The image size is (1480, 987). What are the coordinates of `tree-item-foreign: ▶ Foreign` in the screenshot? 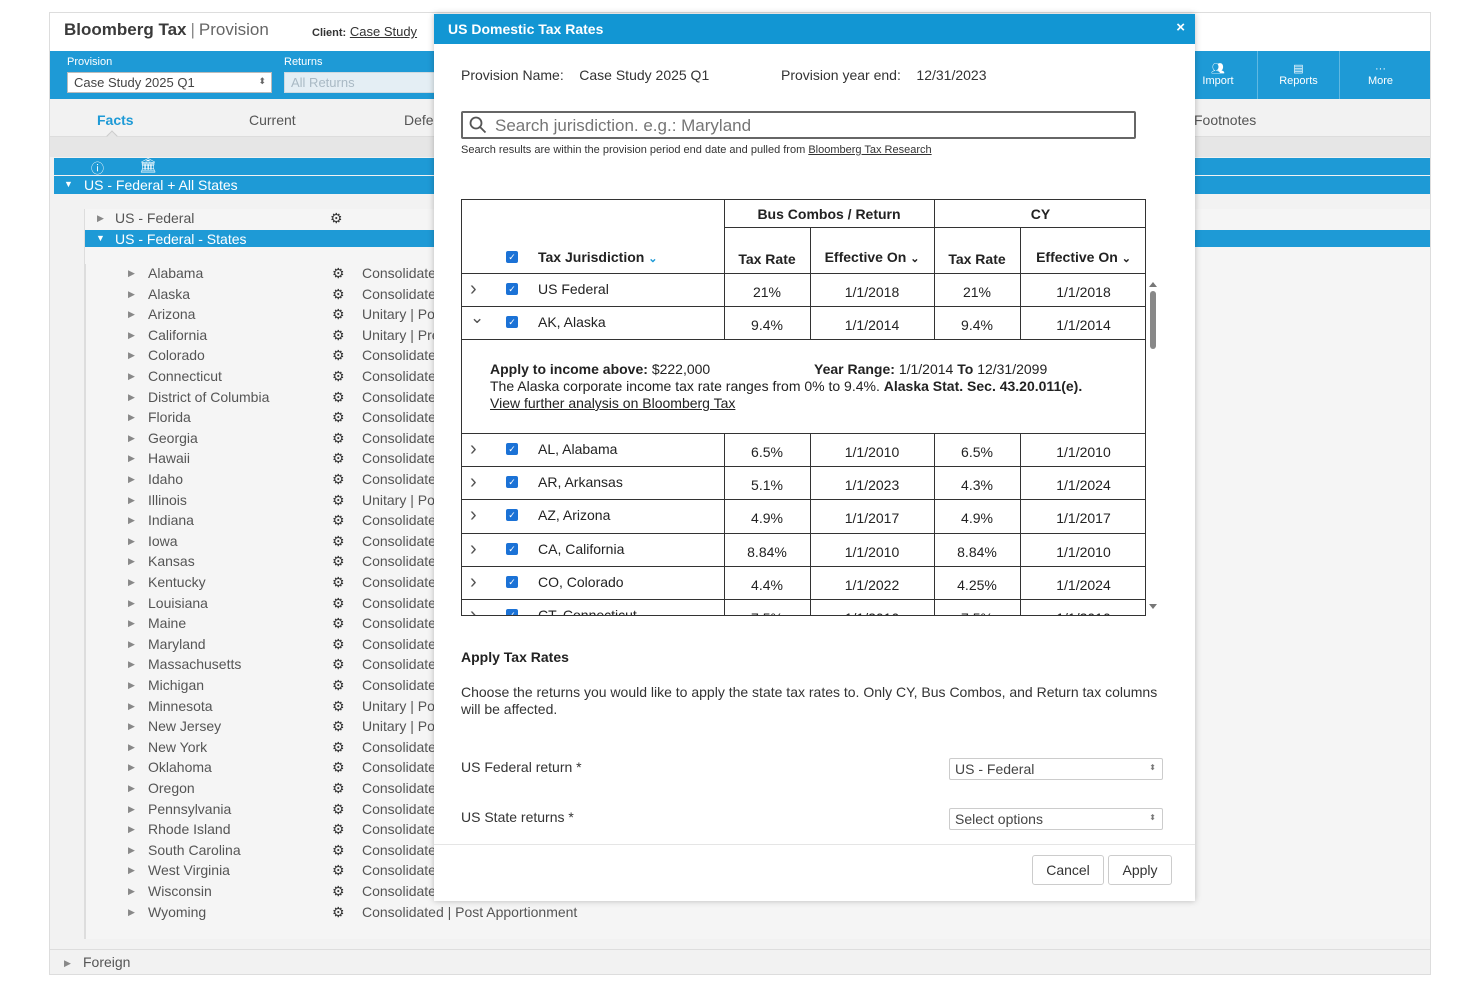 It's located at (740, 961).